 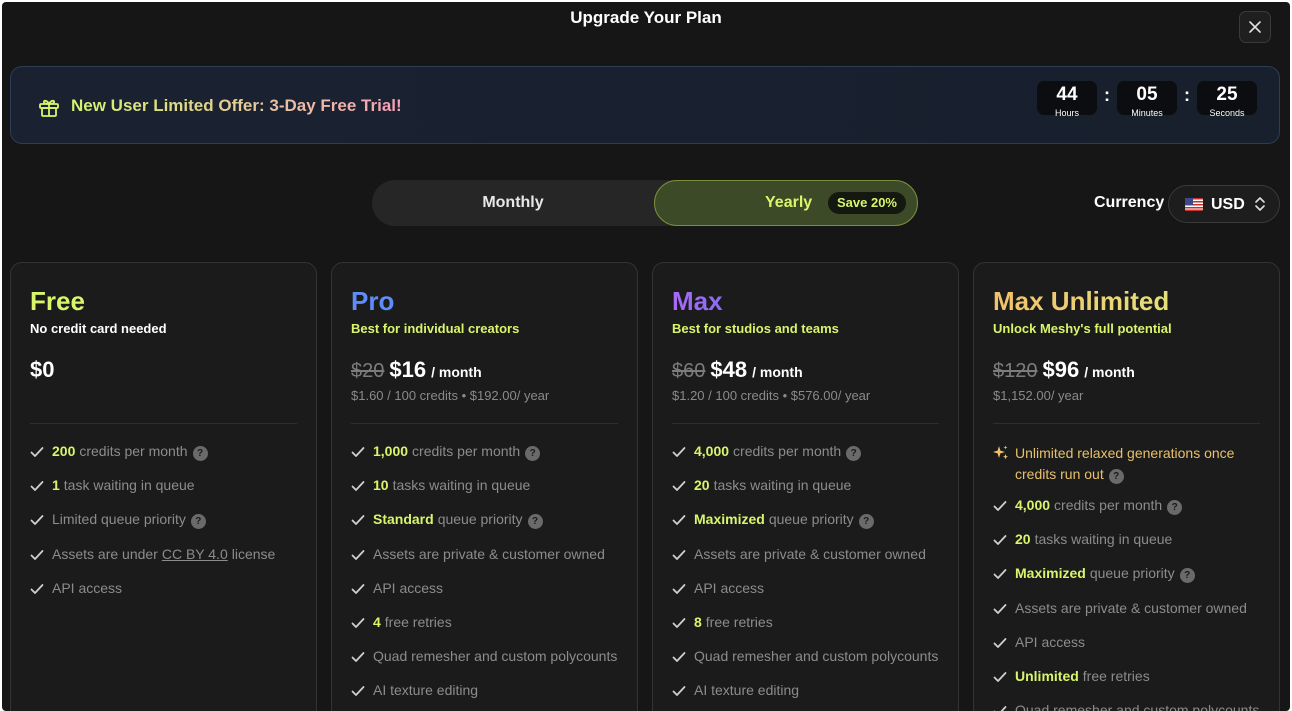 I want to click on monthly-option: Monthly, so click(x=513, y=203).